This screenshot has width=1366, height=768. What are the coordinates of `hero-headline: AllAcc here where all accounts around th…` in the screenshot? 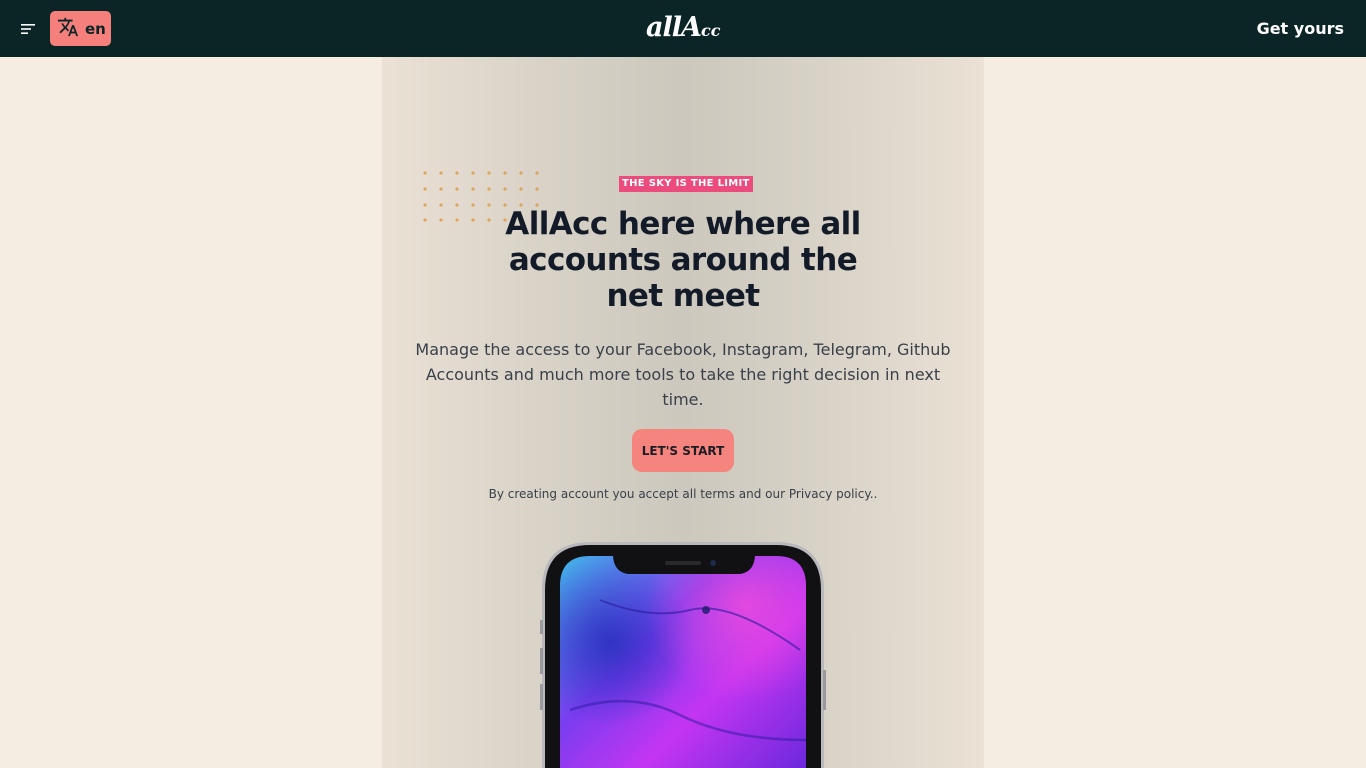 It's located at (683, 260).